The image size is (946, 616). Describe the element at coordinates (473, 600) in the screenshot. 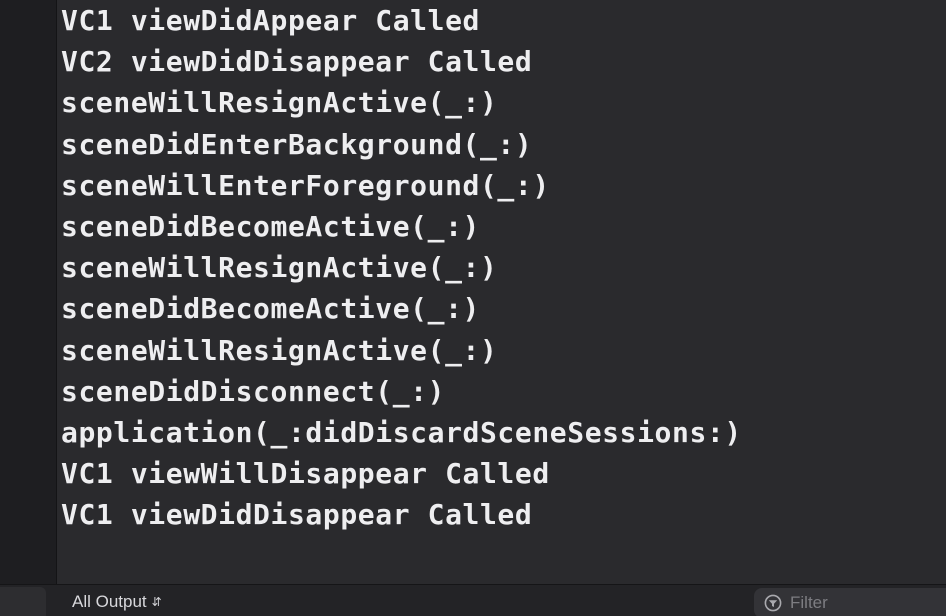

I see `console-footer: All Output ⇵ Filter` at that location.